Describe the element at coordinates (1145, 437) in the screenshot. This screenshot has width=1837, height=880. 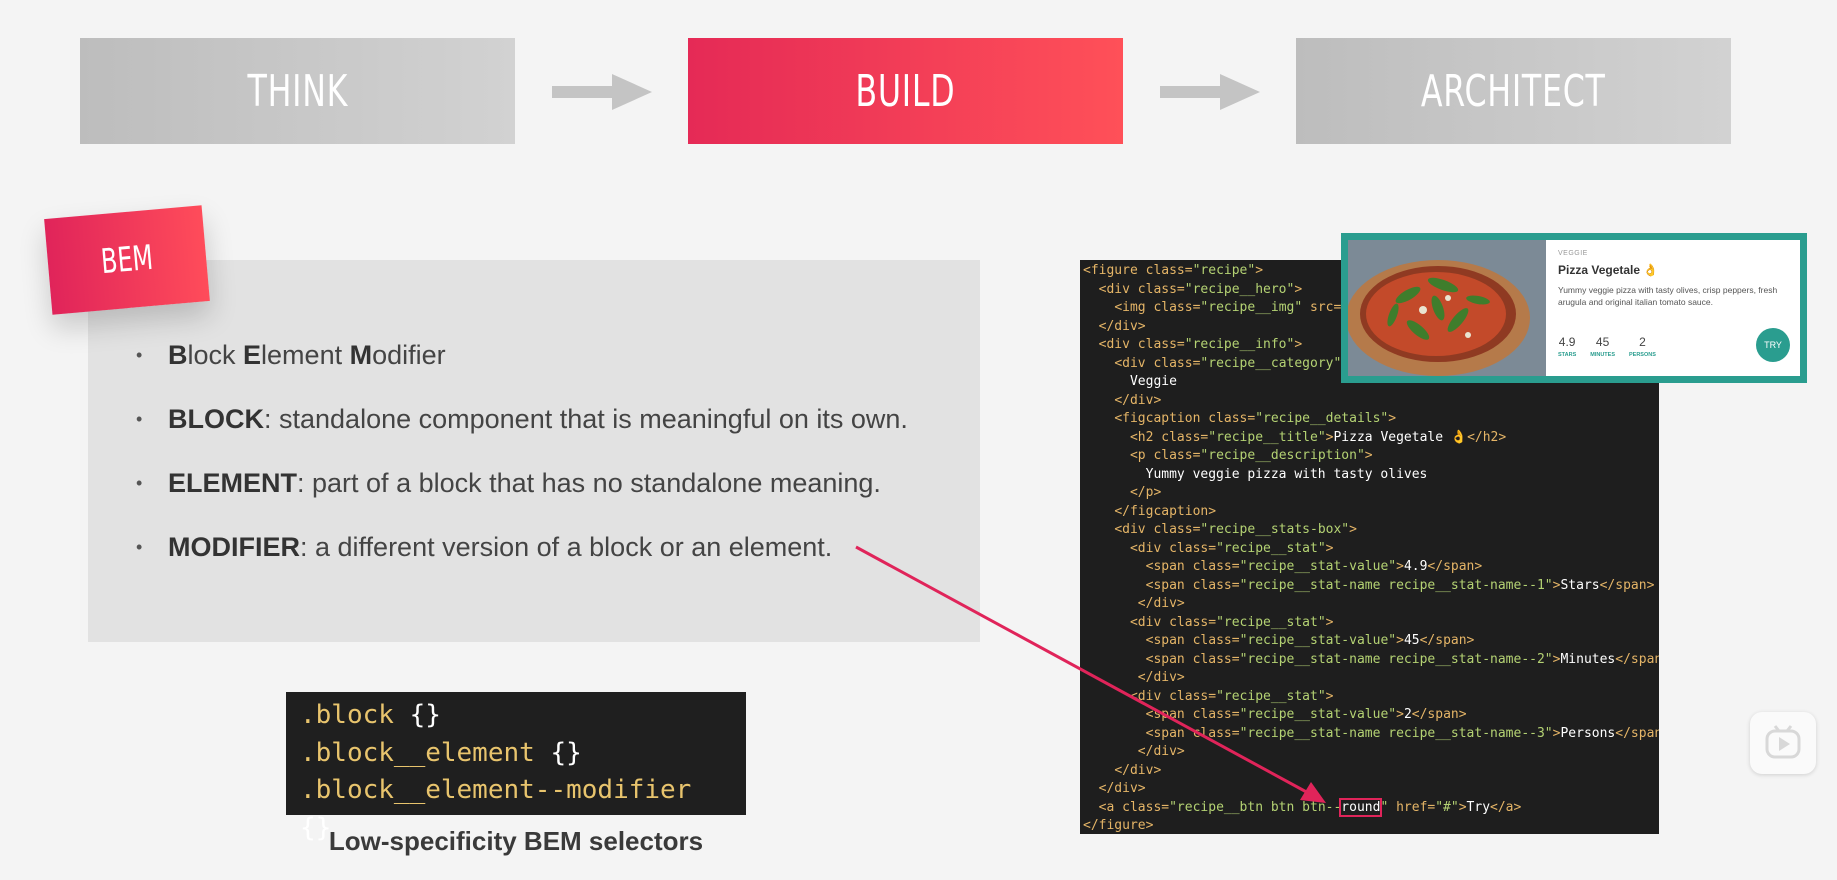
I see `code-token: <h2` at that location.